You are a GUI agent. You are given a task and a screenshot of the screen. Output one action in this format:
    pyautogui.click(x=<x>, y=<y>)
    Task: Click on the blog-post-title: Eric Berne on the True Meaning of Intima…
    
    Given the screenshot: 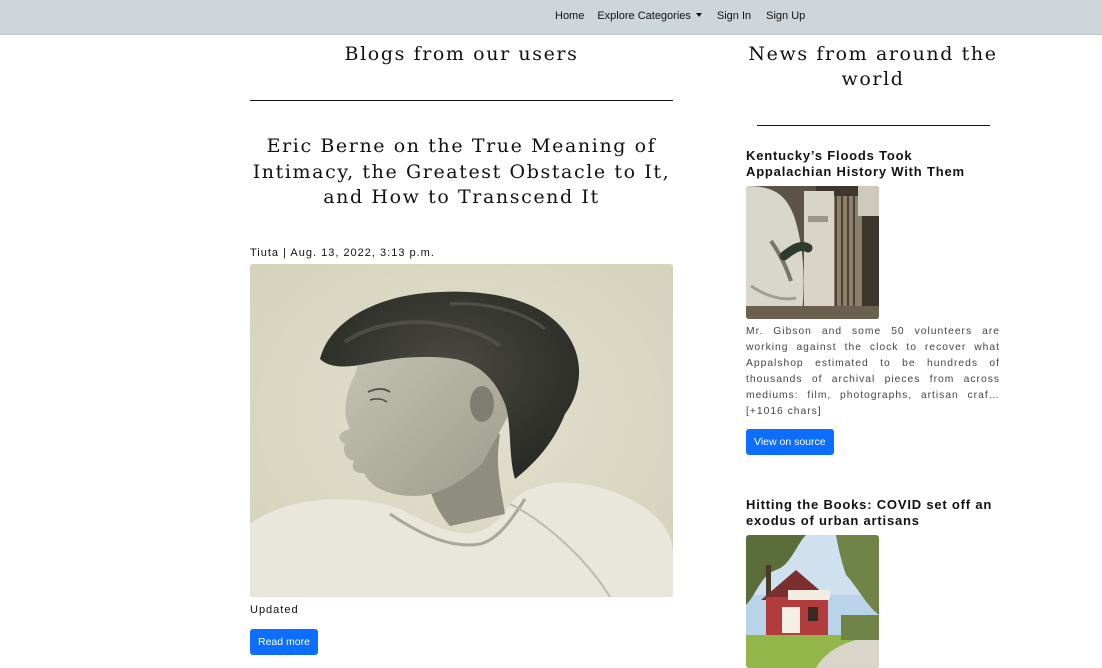 What is the action you would take?
    pyautogui.click(x=461, y=172)
    